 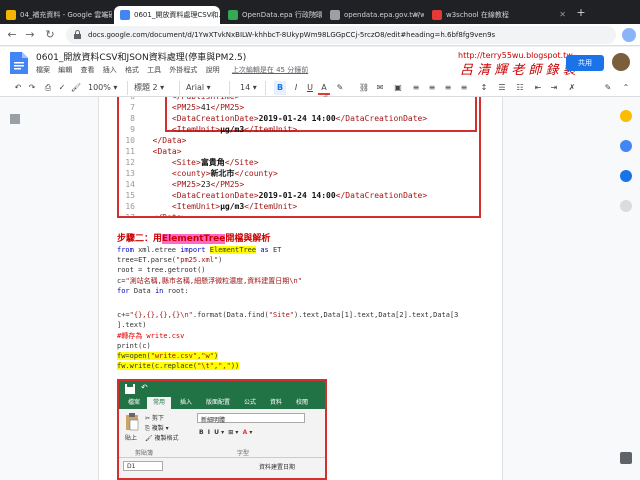 I want to click on paint-format-icon: 🖌, so click(x=76, y=88).